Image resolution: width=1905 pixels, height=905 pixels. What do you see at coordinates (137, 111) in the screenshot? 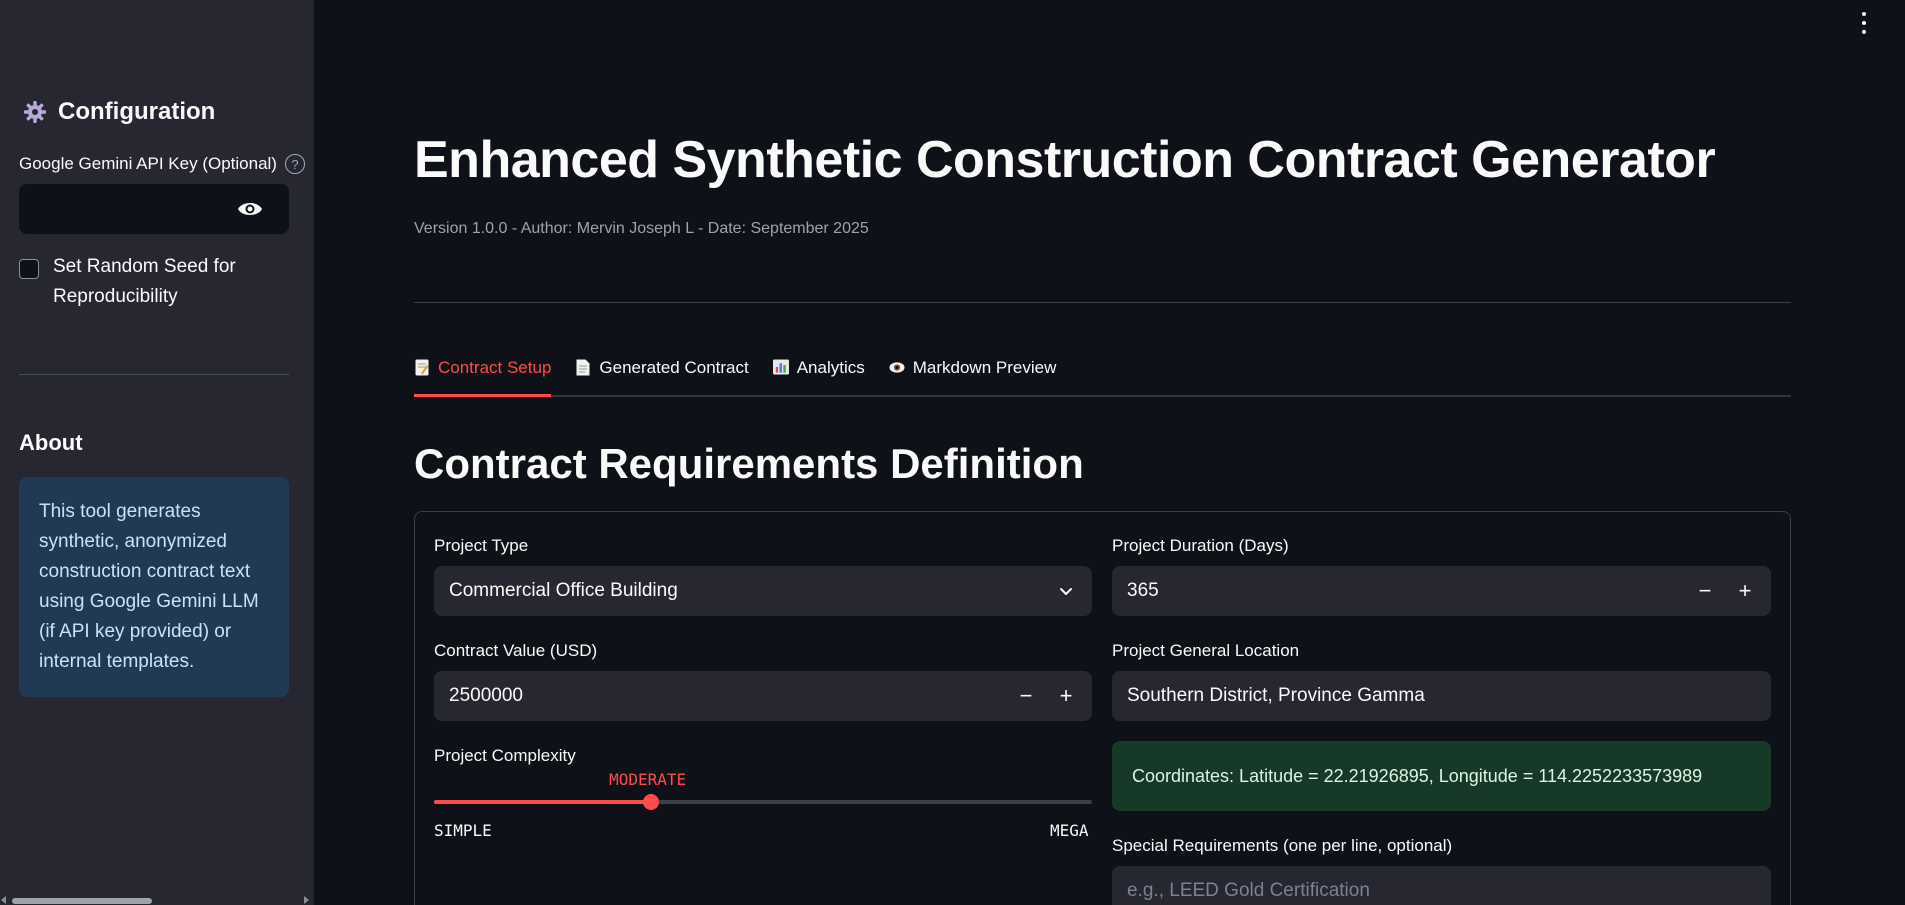
I see `sidebar-title: Configuration` at bounding box center [137, 111].